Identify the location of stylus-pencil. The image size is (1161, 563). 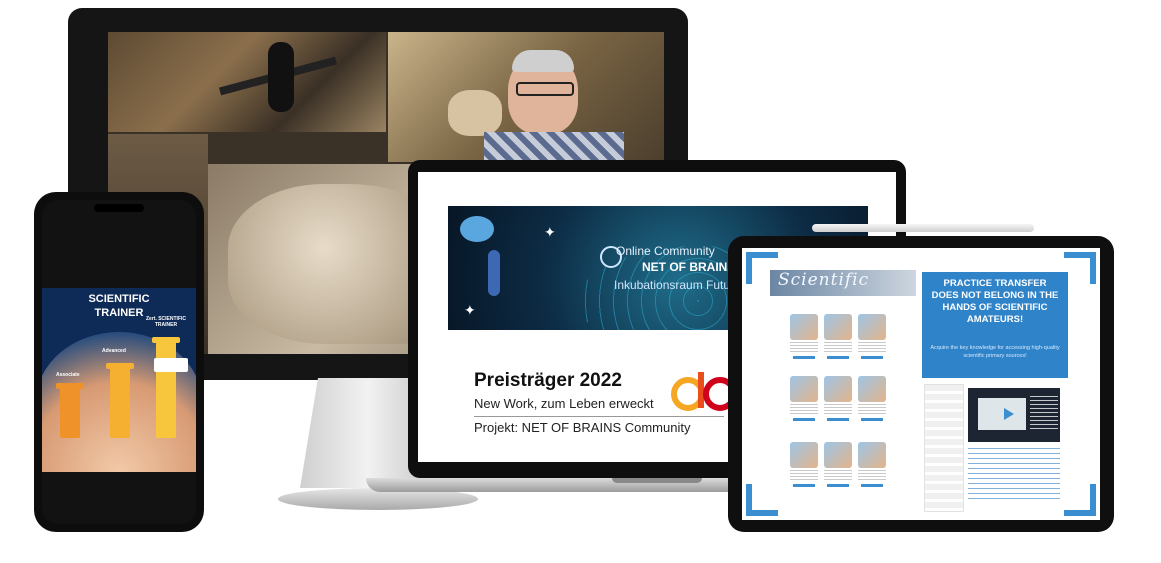
(923, 228).